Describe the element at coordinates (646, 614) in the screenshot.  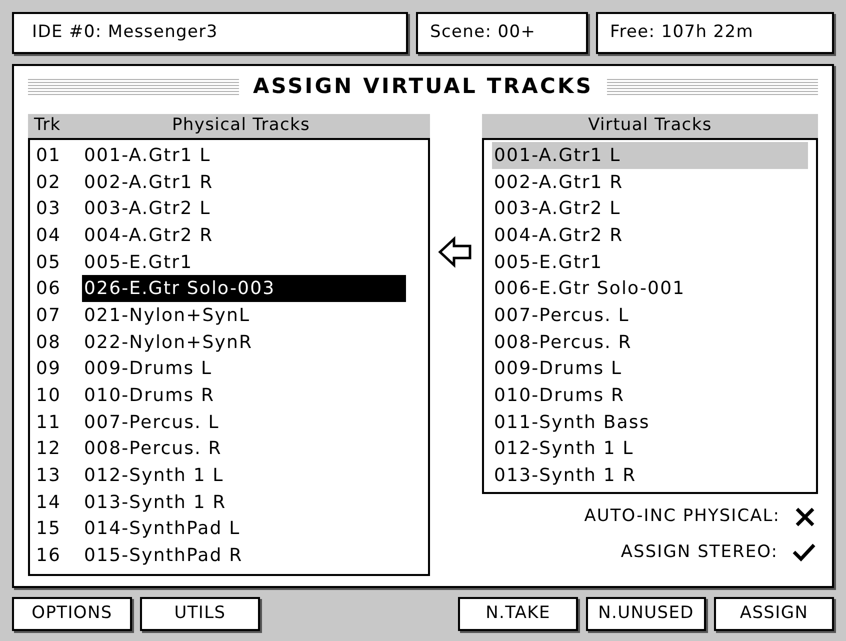
I see `toolbar-button: N.UNUSED` at that location.